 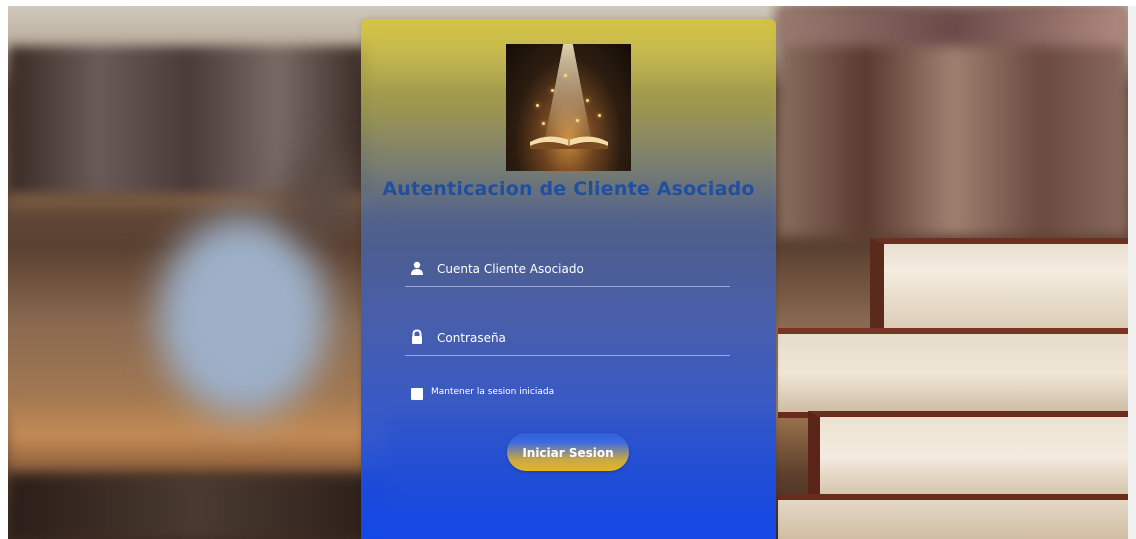 I want to click on desk-front, so click(x=198, y=507).